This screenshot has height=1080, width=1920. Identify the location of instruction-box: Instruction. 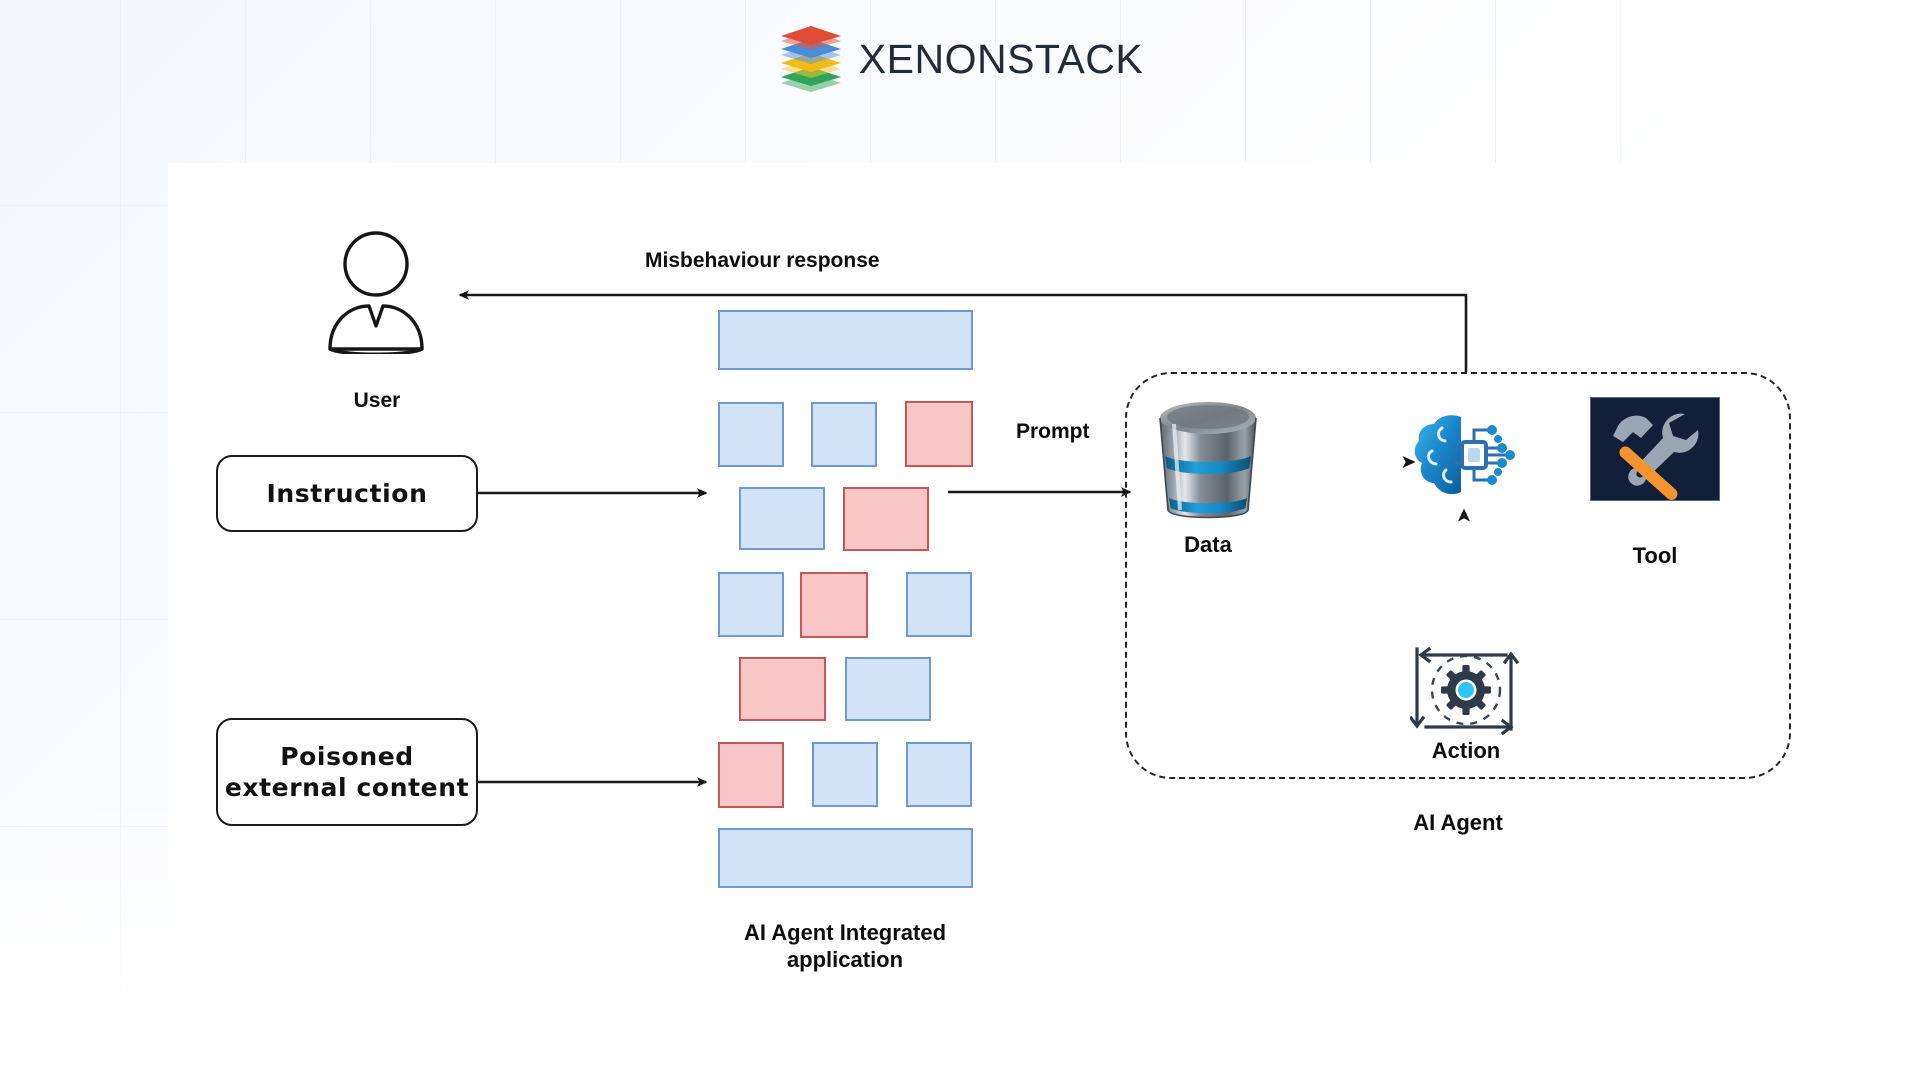
(347, 493).